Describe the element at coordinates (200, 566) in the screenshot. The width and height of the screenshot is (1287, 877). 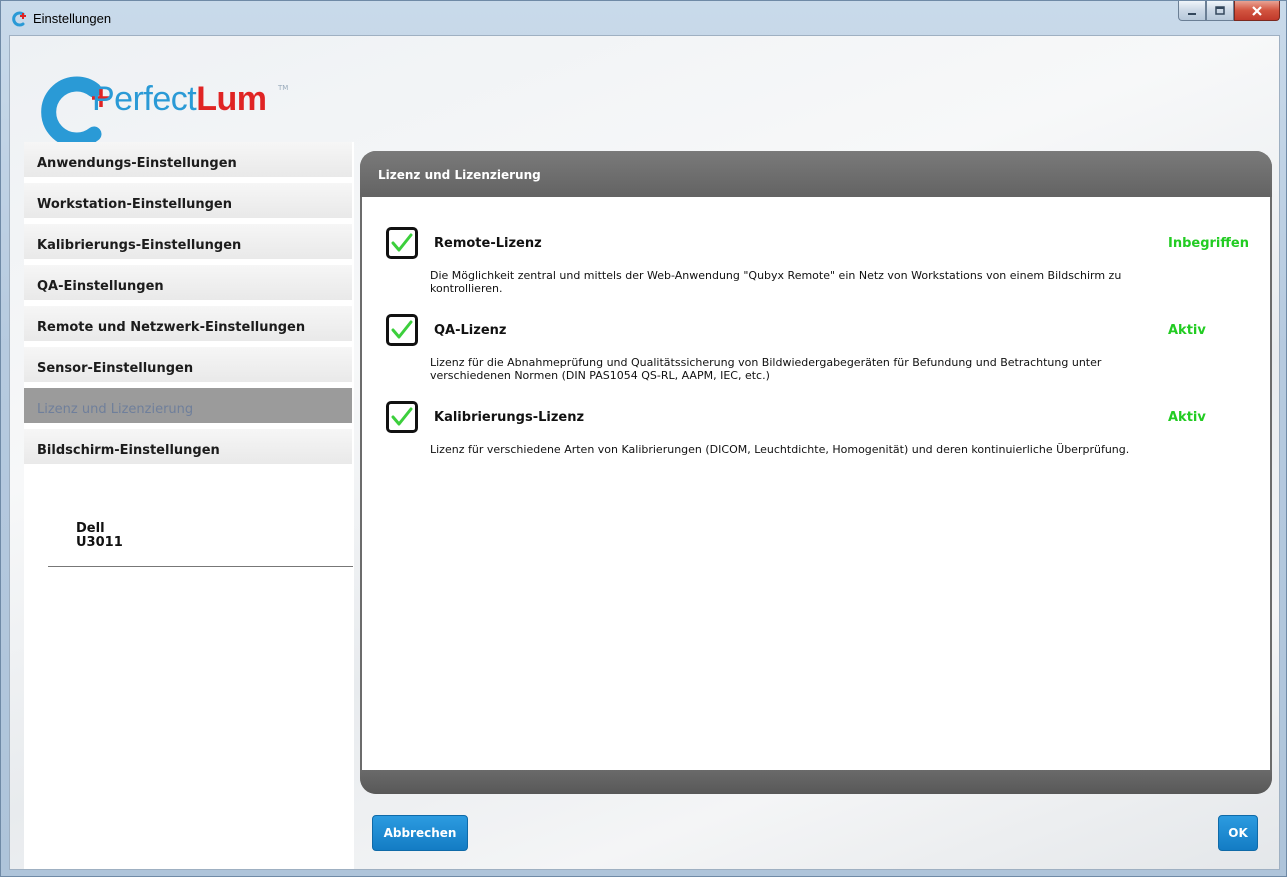
I see `divider` at that location.